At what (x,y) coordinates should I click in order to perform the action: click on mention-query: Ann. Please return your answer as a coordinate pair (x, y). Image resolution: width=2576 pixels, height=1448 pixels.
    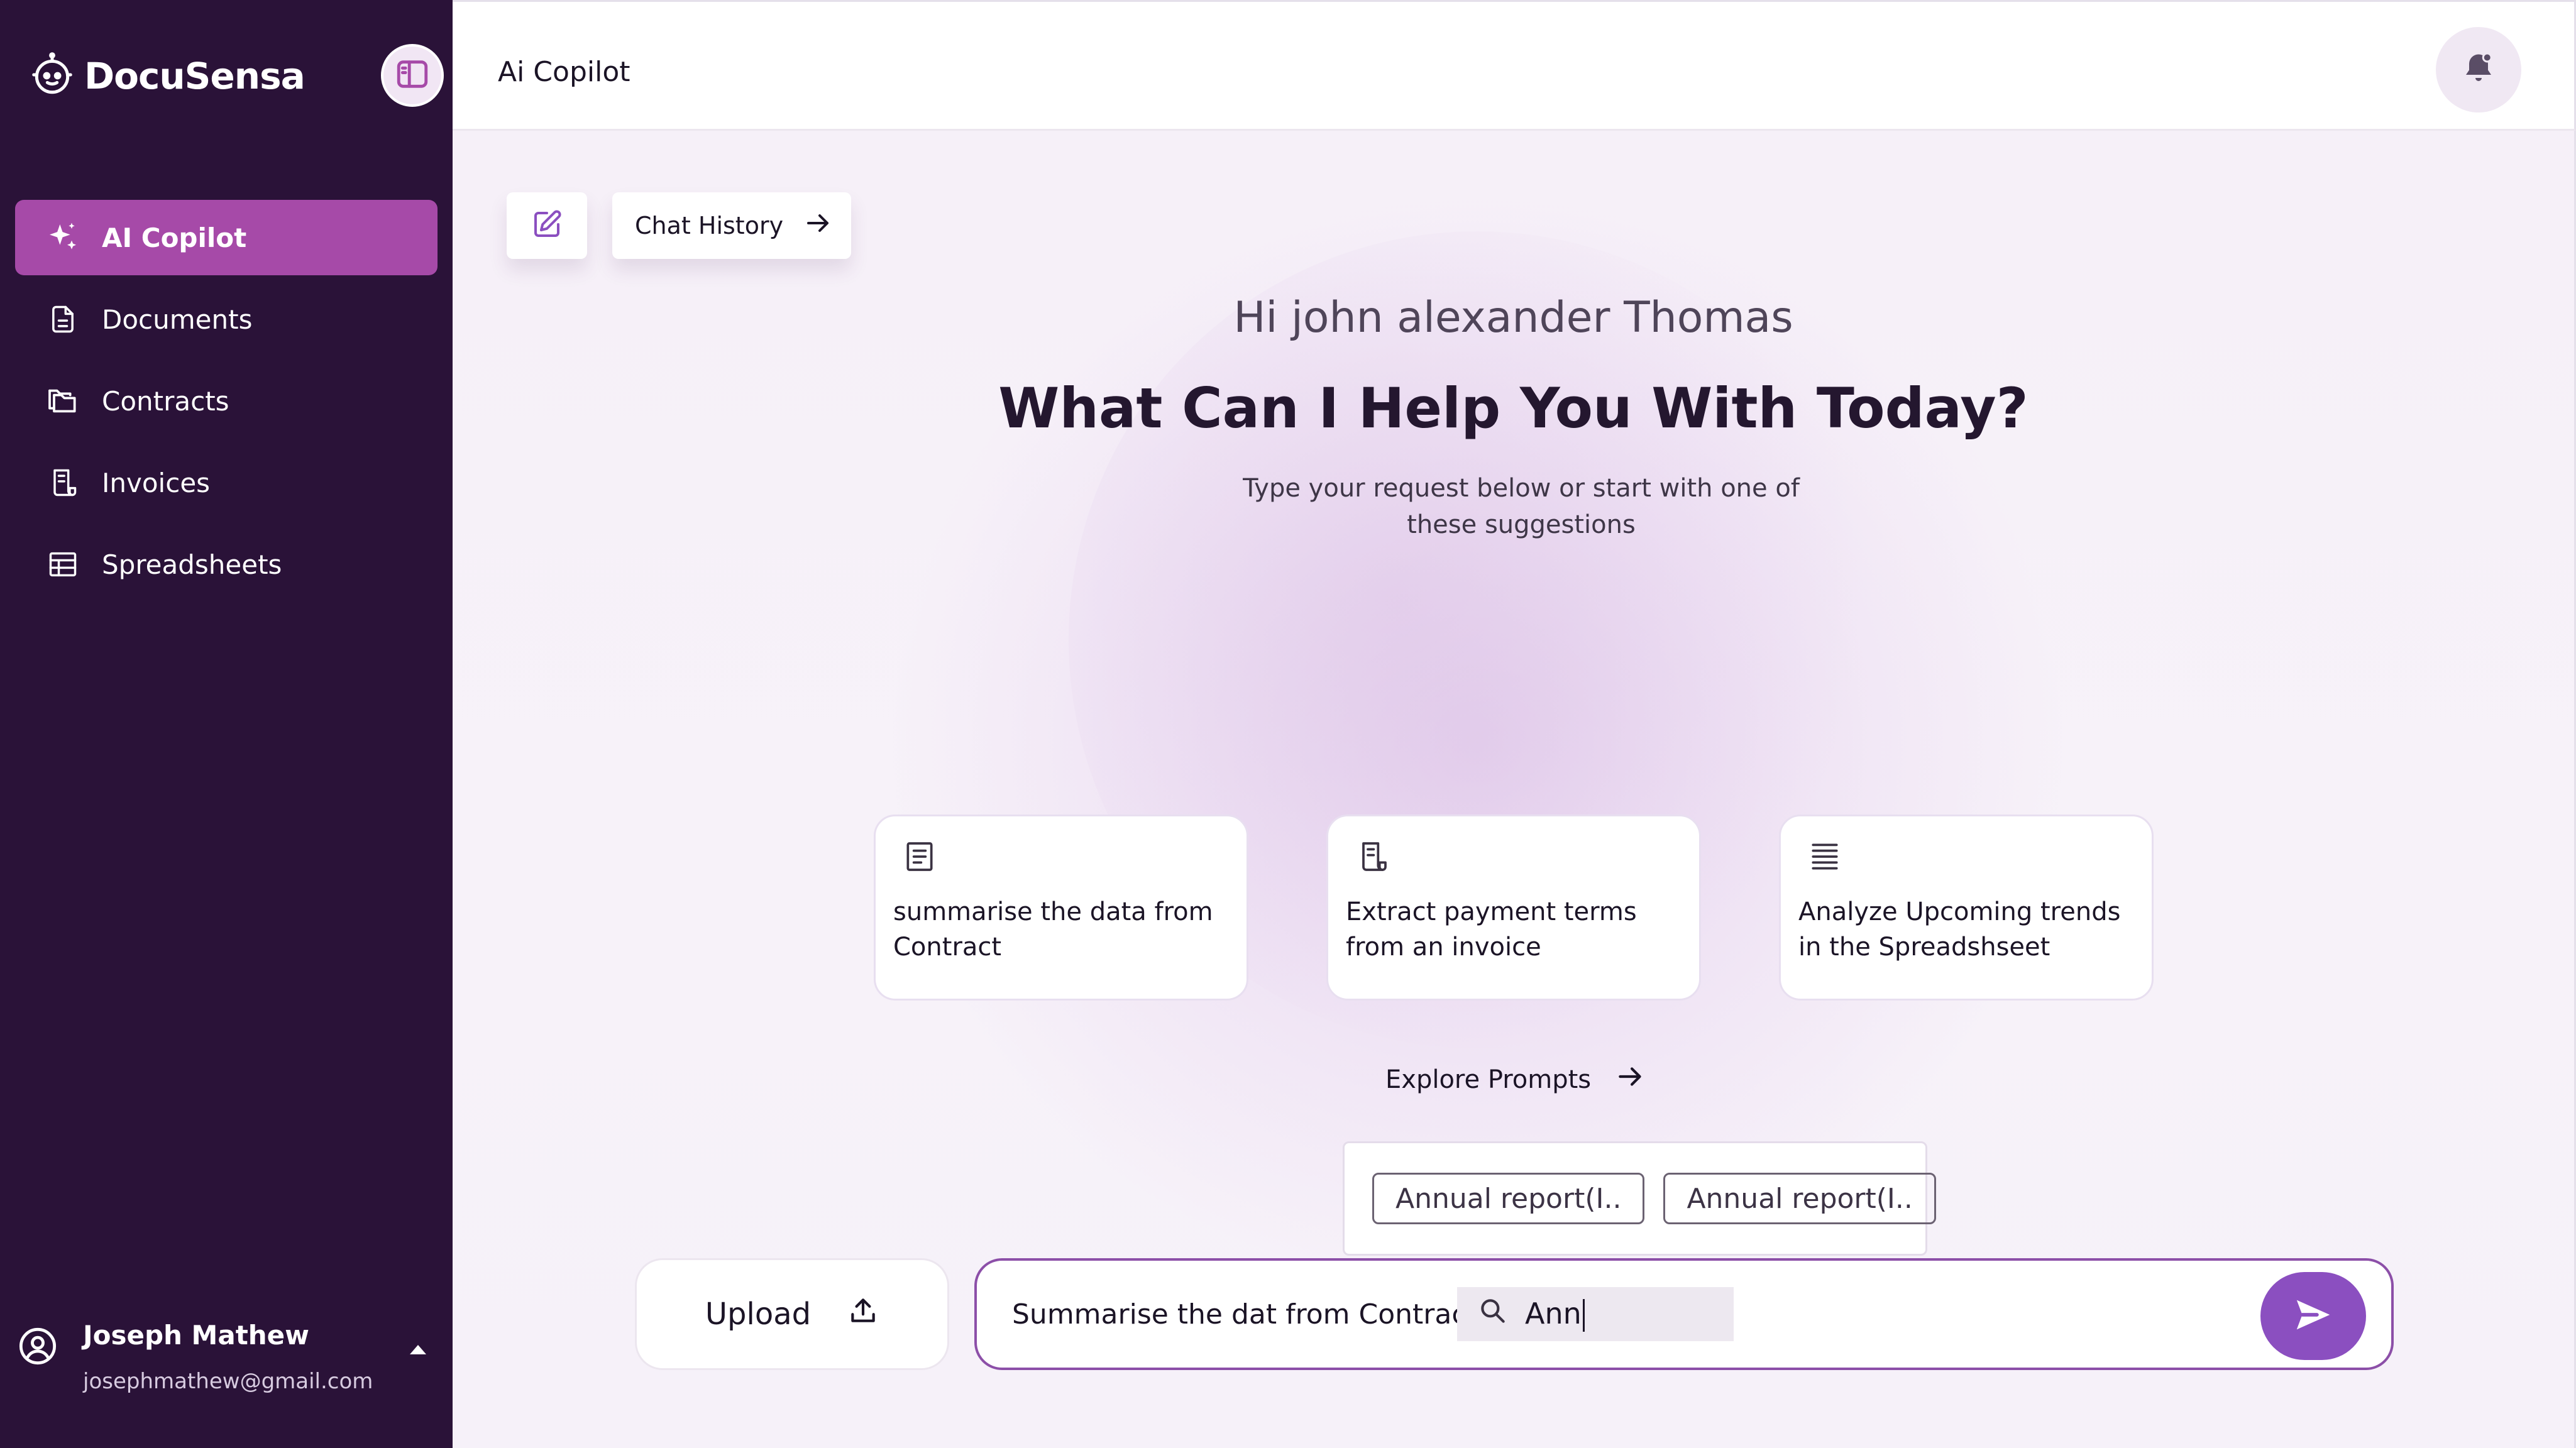
    Looking at the image, I should click on (1555, 1314).